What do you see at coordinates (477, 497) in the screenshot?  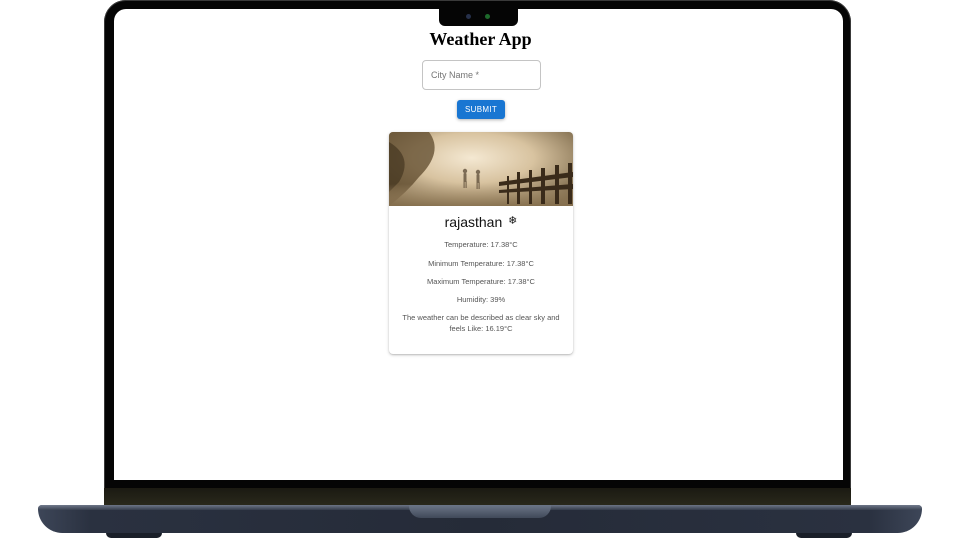 I see `laptop-hinge` at bounding box center [477, 497].